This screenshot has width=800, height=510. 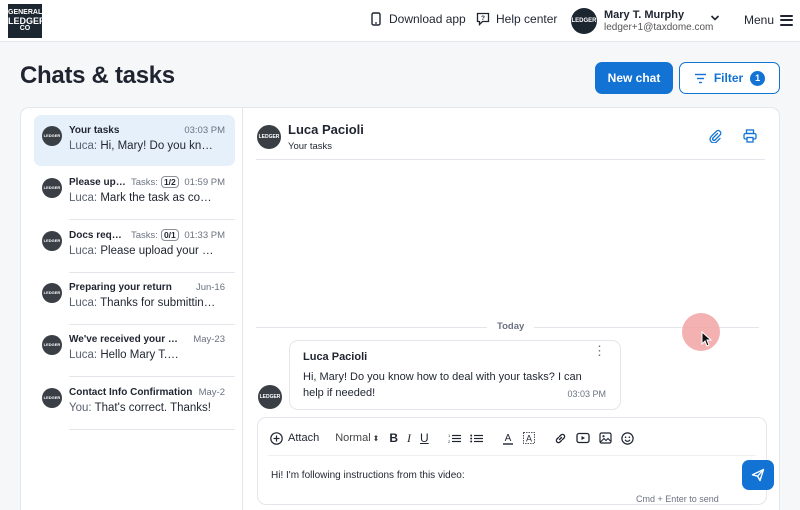 What do you see at coordinates (376, 438) in the screenshot?
I see `updown-chevron-icon: ⬍` at bounding box center [376, 438].